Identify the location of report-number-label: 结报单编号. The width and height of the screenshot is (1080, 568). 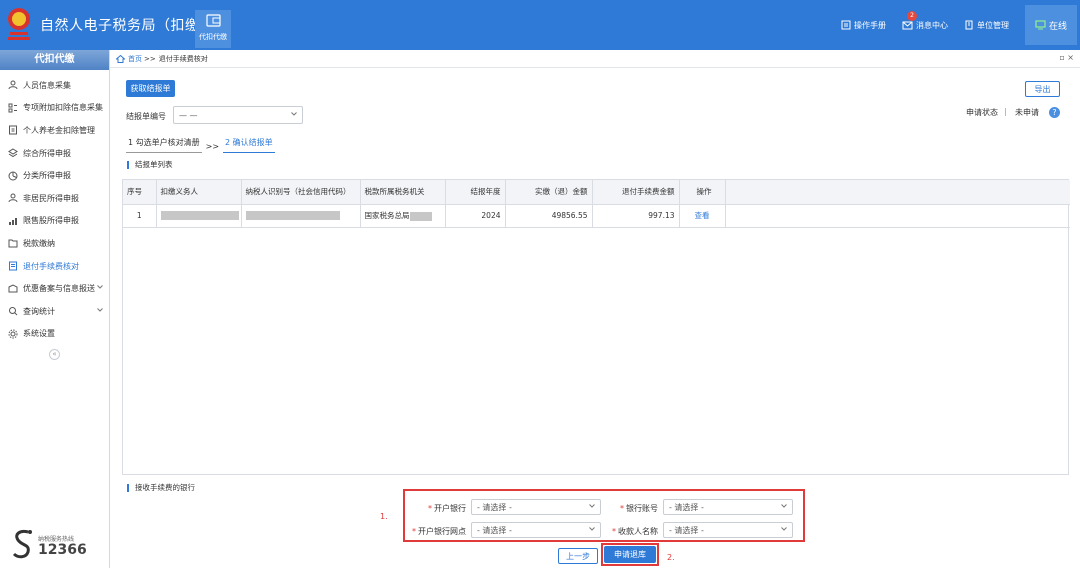
(146, 116).